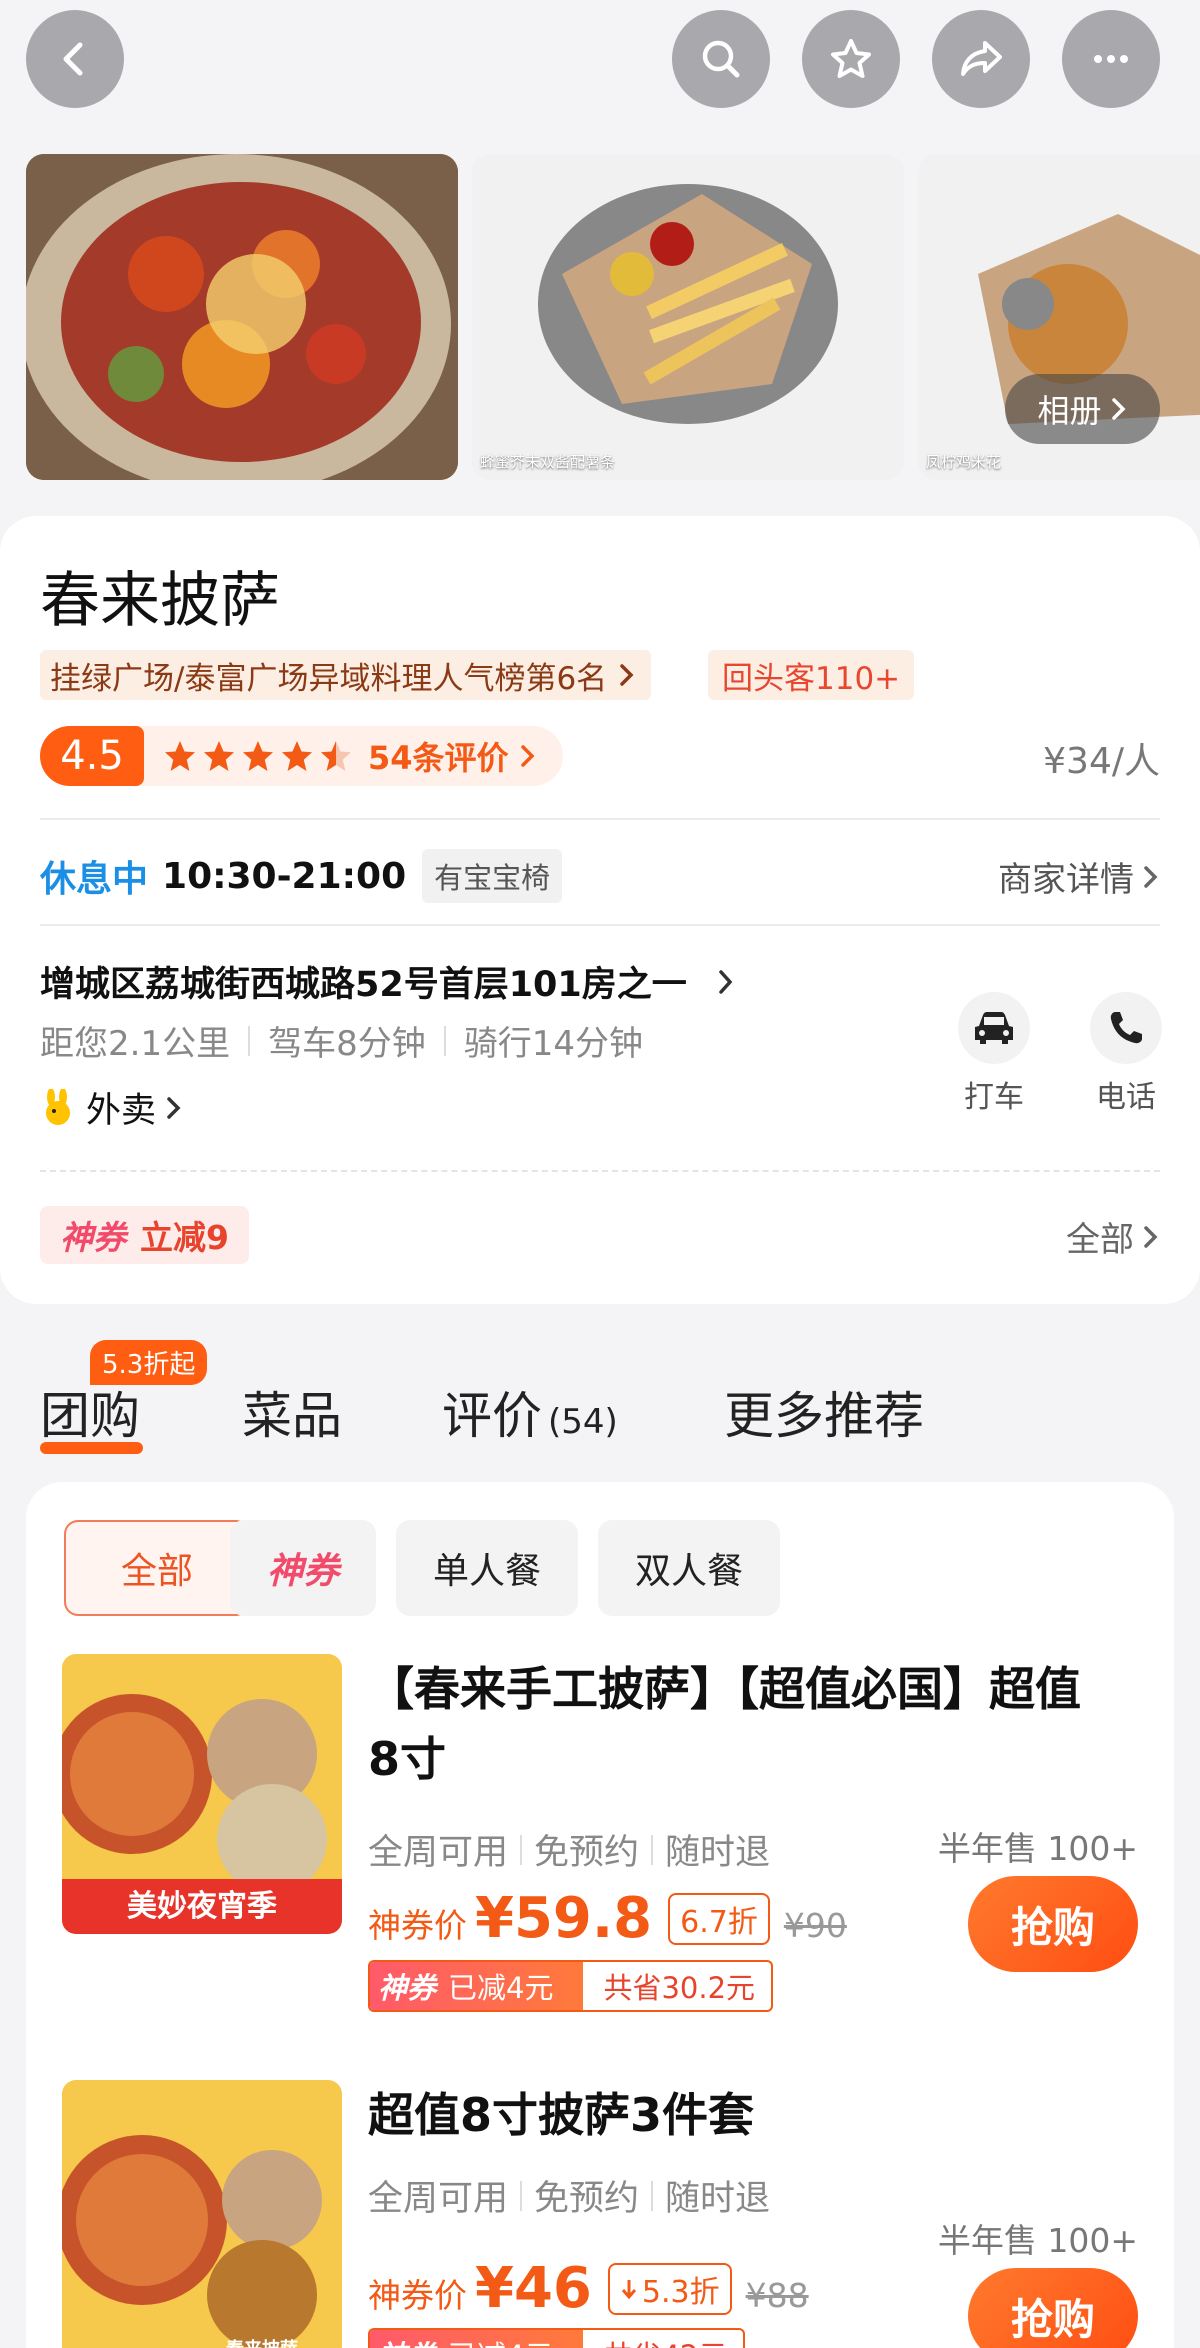 The height and width of the screenshot is (2348, 1200). I want to click on address-link: 增城区荔城街西城路52号首层101房之一, so click(387, 981).